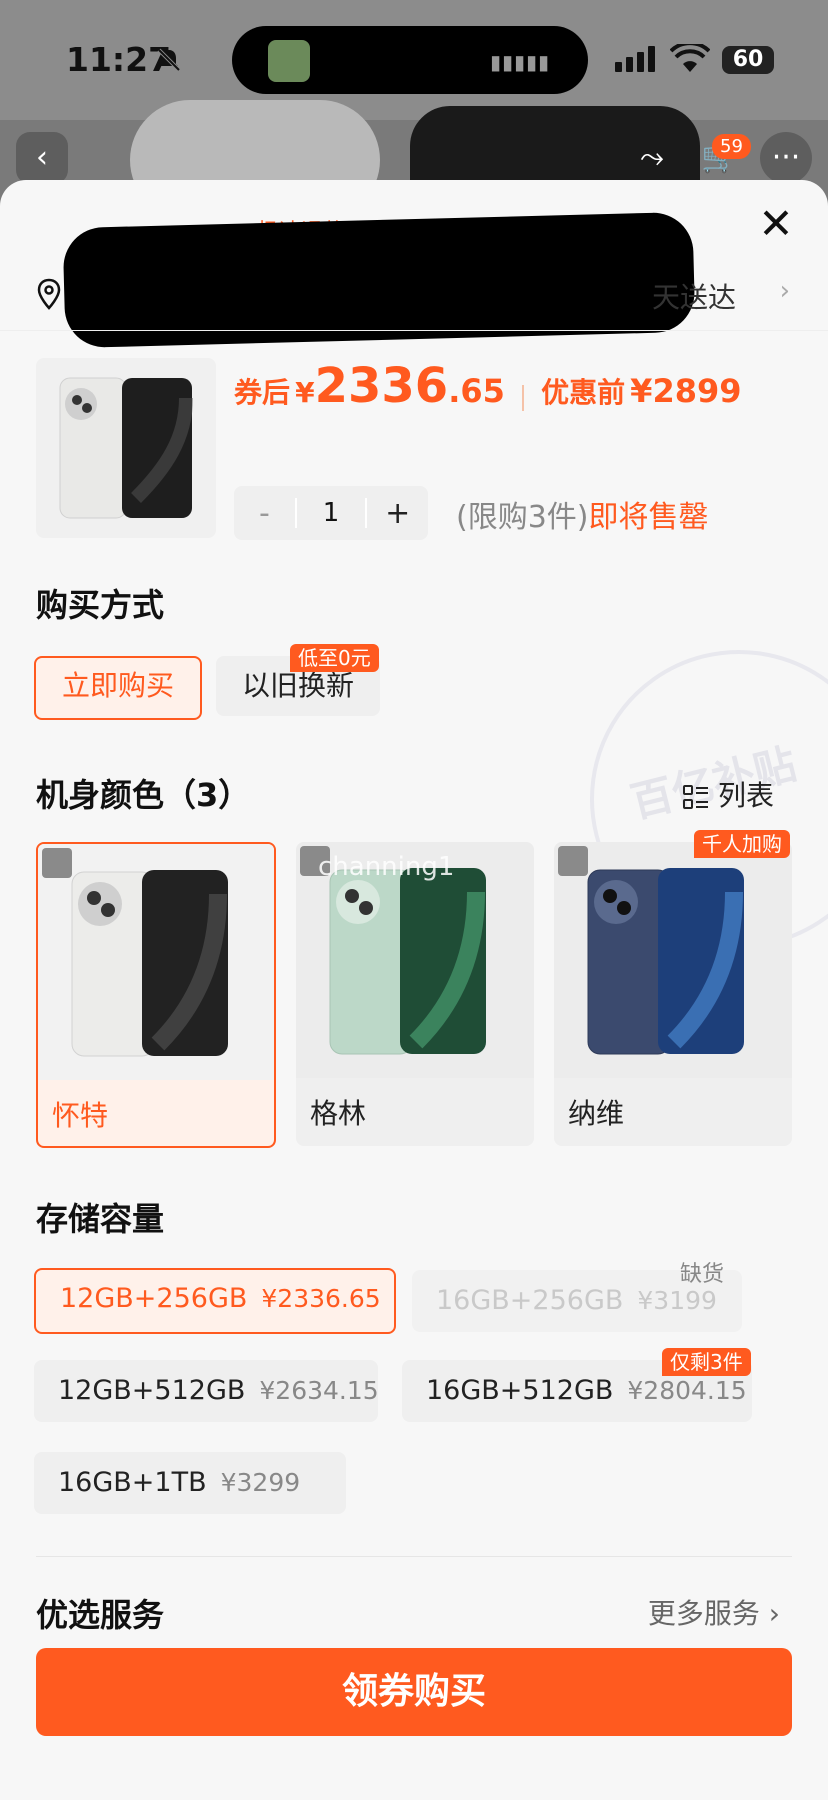  Describe the element at coordinates (677, 1300) in the screenshot. I see `storage-price: ¥3199` at that location.